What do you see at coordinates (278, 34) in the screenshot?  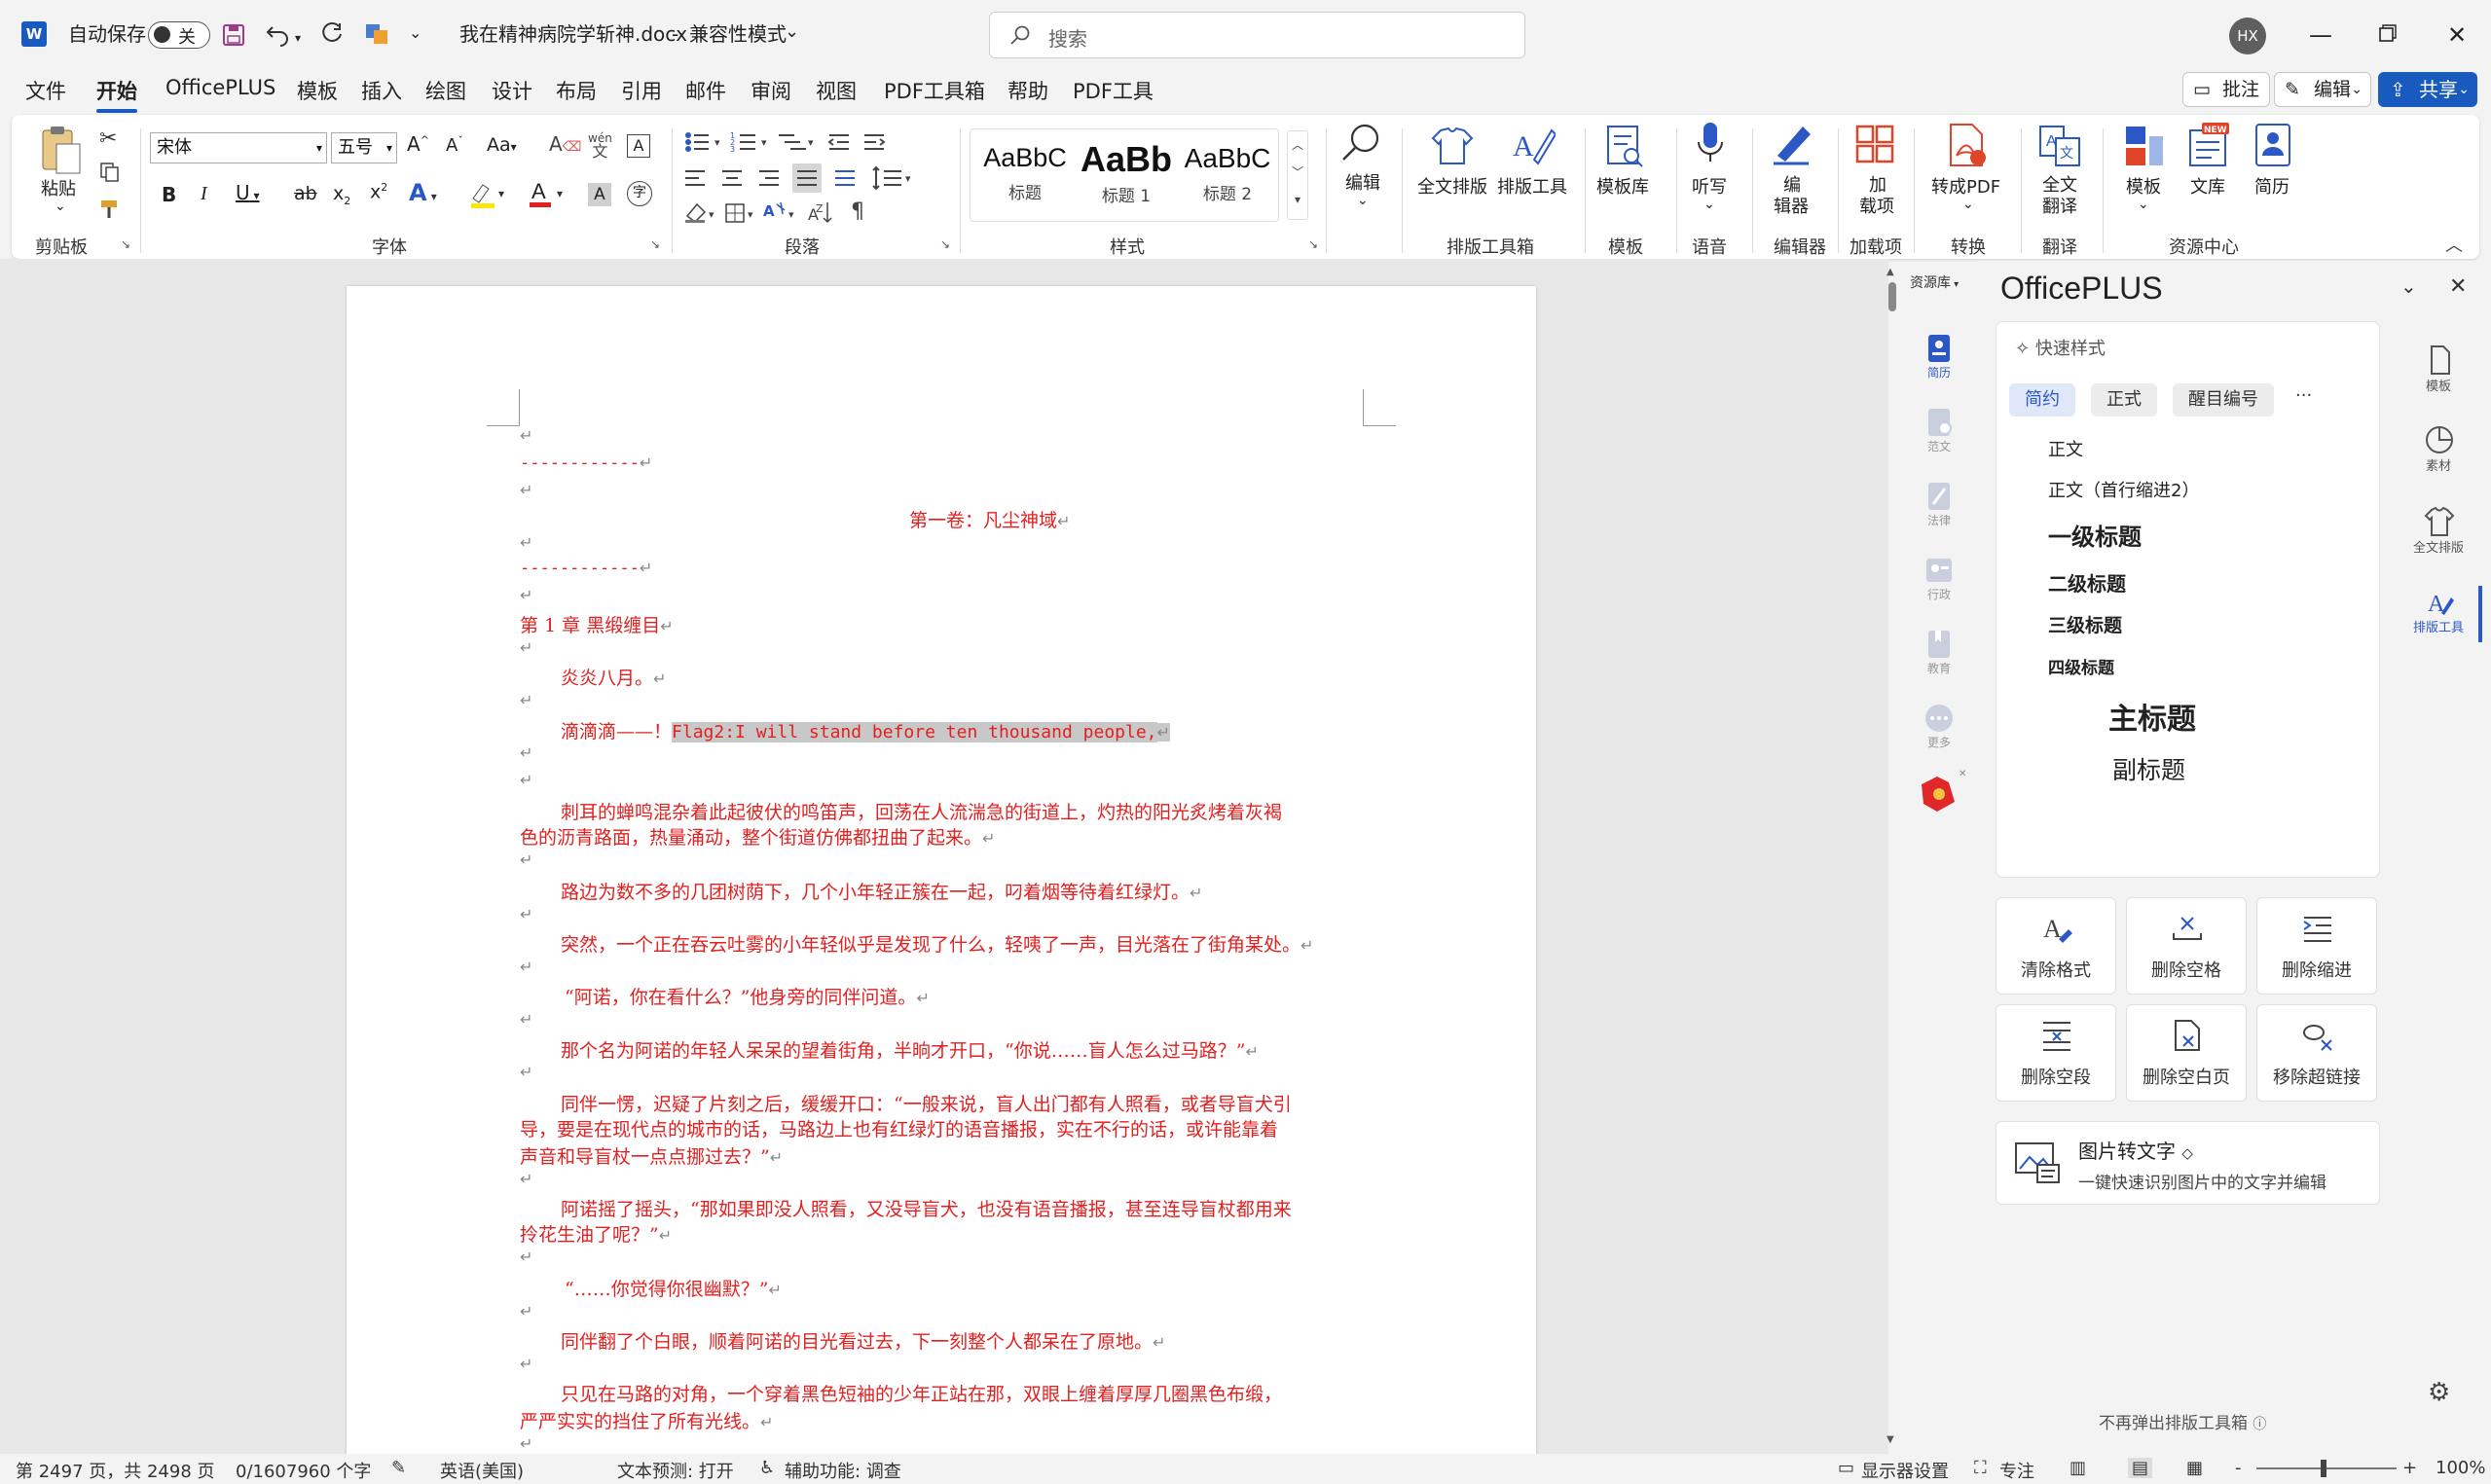 I see `undo-icon` at bounding box center [278, 34].